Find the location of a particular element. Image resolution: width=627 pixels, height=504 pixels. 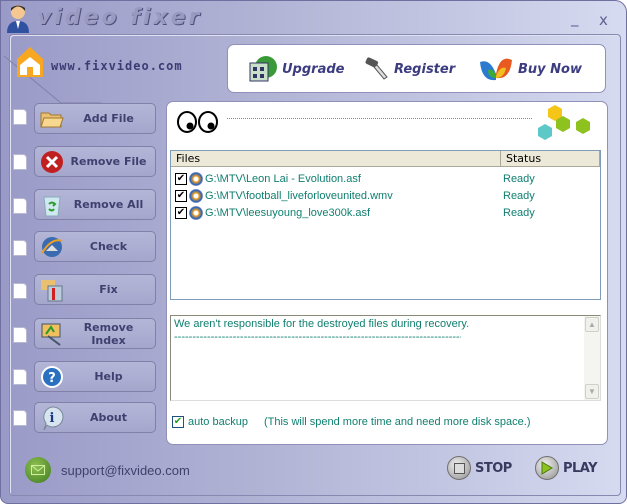

top-toolbar: Upgrade Register Buy Now is located at coordinates (416, 68).